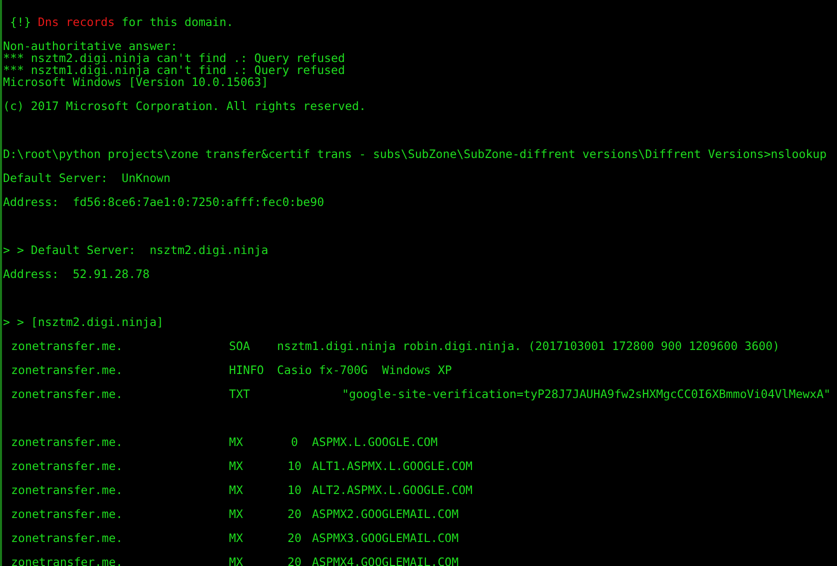 This screenshot has width=837, height=566. Describe the element at coordinates (392, 490) in the screenshot. I see `record-data: ALT2.ASPMX.L.GOOGLE.COM` at that location.